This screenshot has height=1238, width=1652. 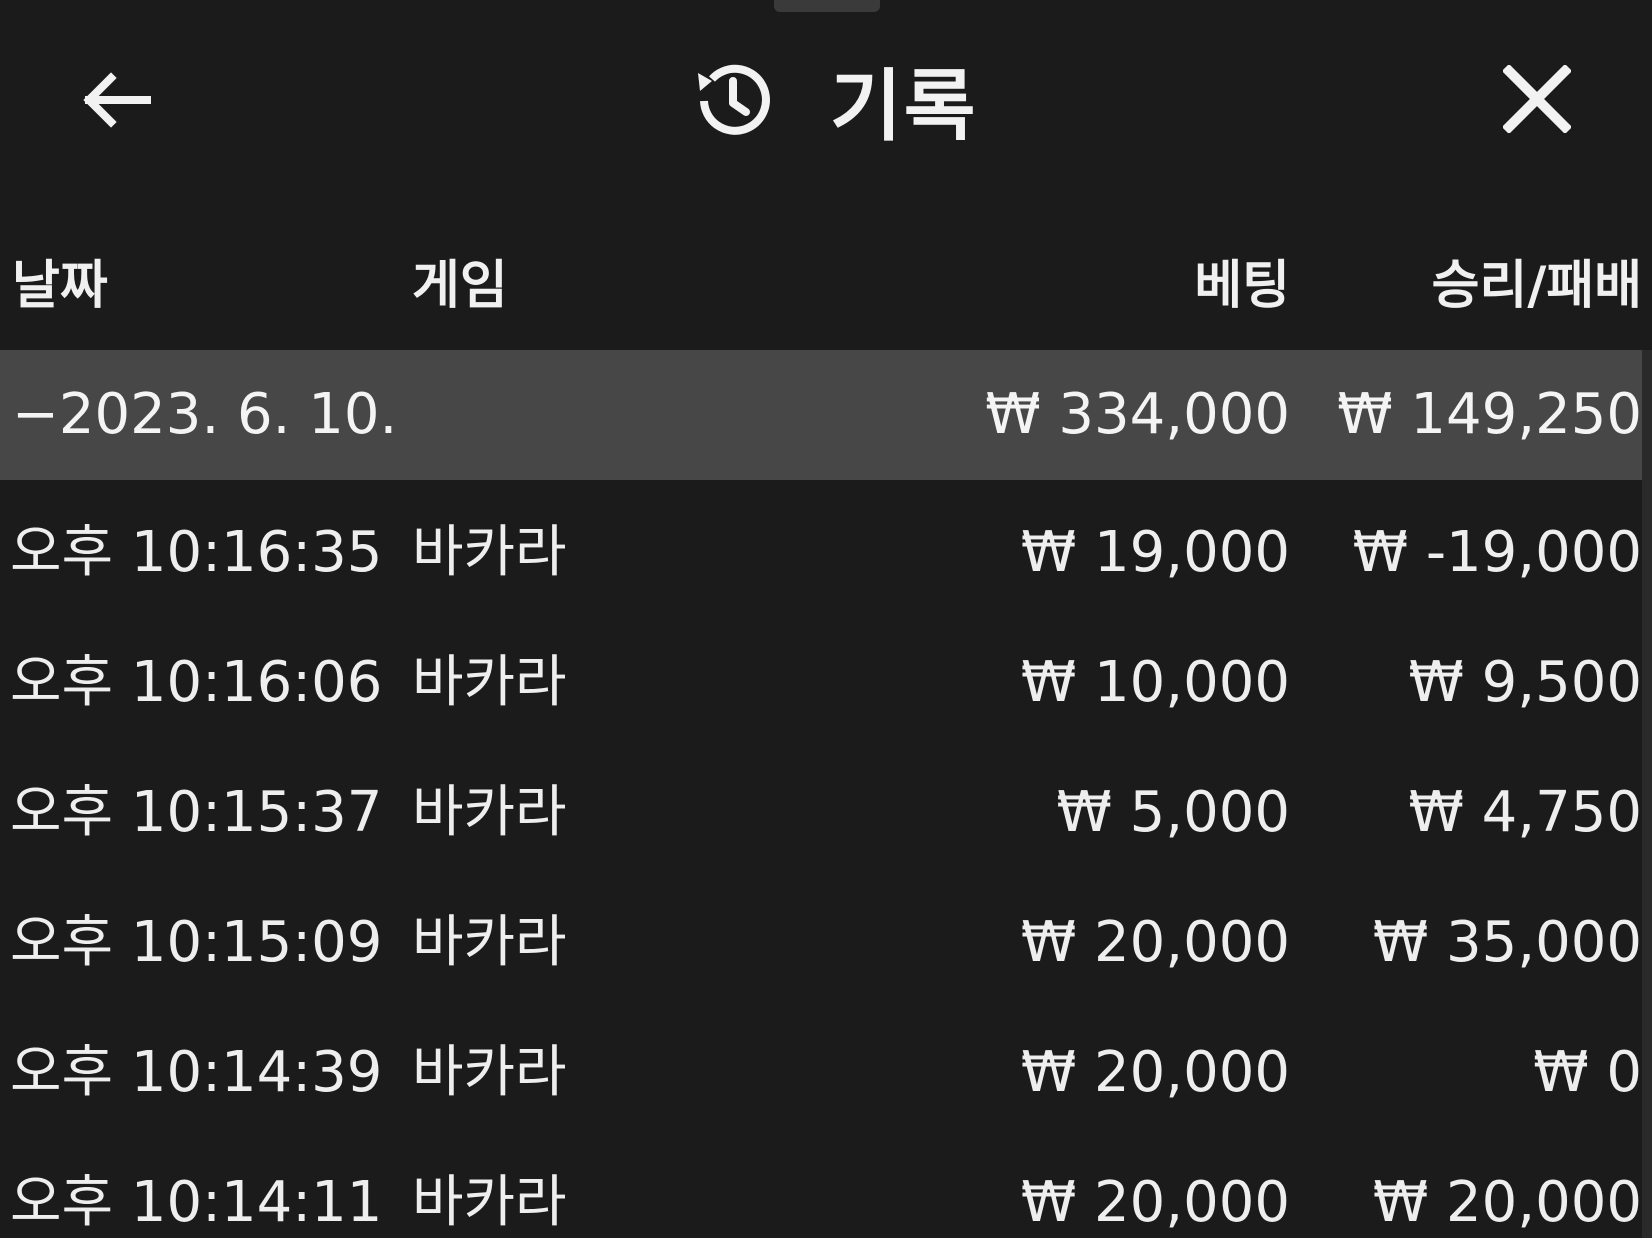 What do you see at coordinates (1647, 794) in the screenshot?
I see `scrollbar` at bounding box center [1647, 794].